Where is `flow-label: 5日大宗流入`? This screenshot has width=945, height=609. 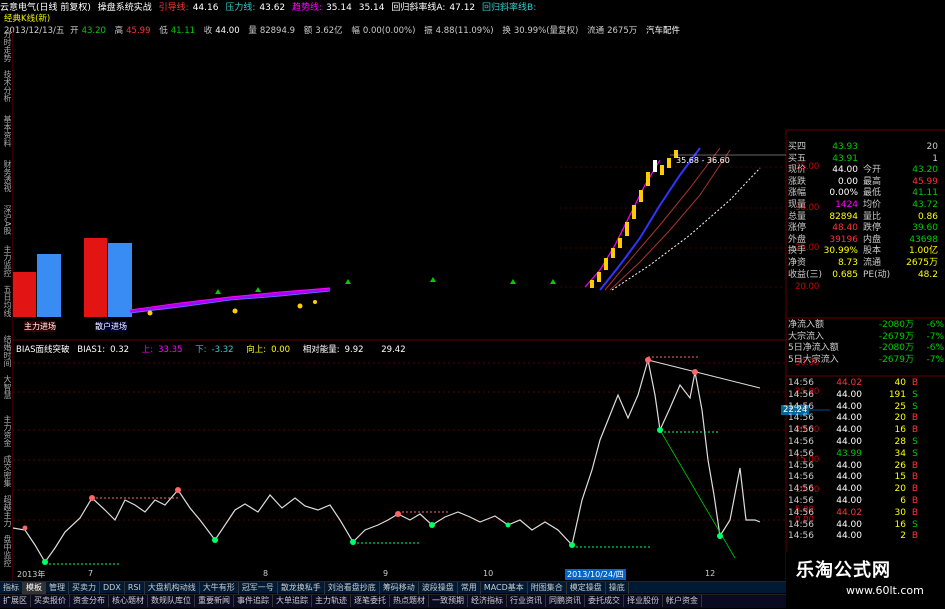 flow-label: 5日大宗流入 is located at coordinates (813, 359).